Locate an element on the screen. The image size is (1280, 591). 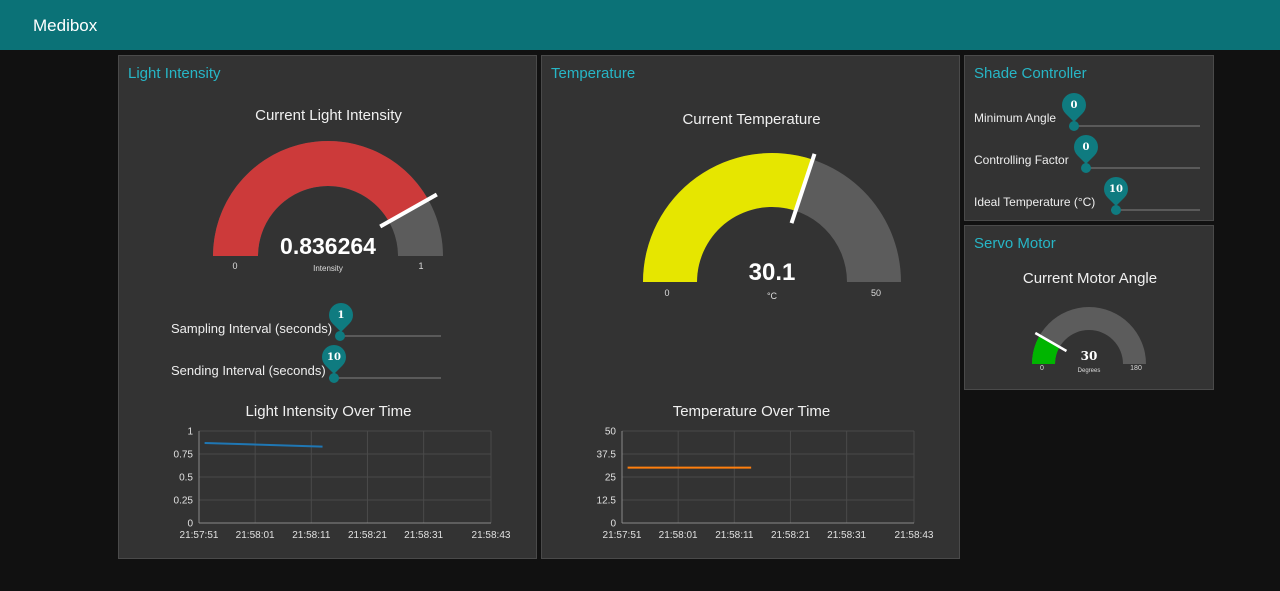
sending-interval-value: 10 is located at coordinates (334, 357).